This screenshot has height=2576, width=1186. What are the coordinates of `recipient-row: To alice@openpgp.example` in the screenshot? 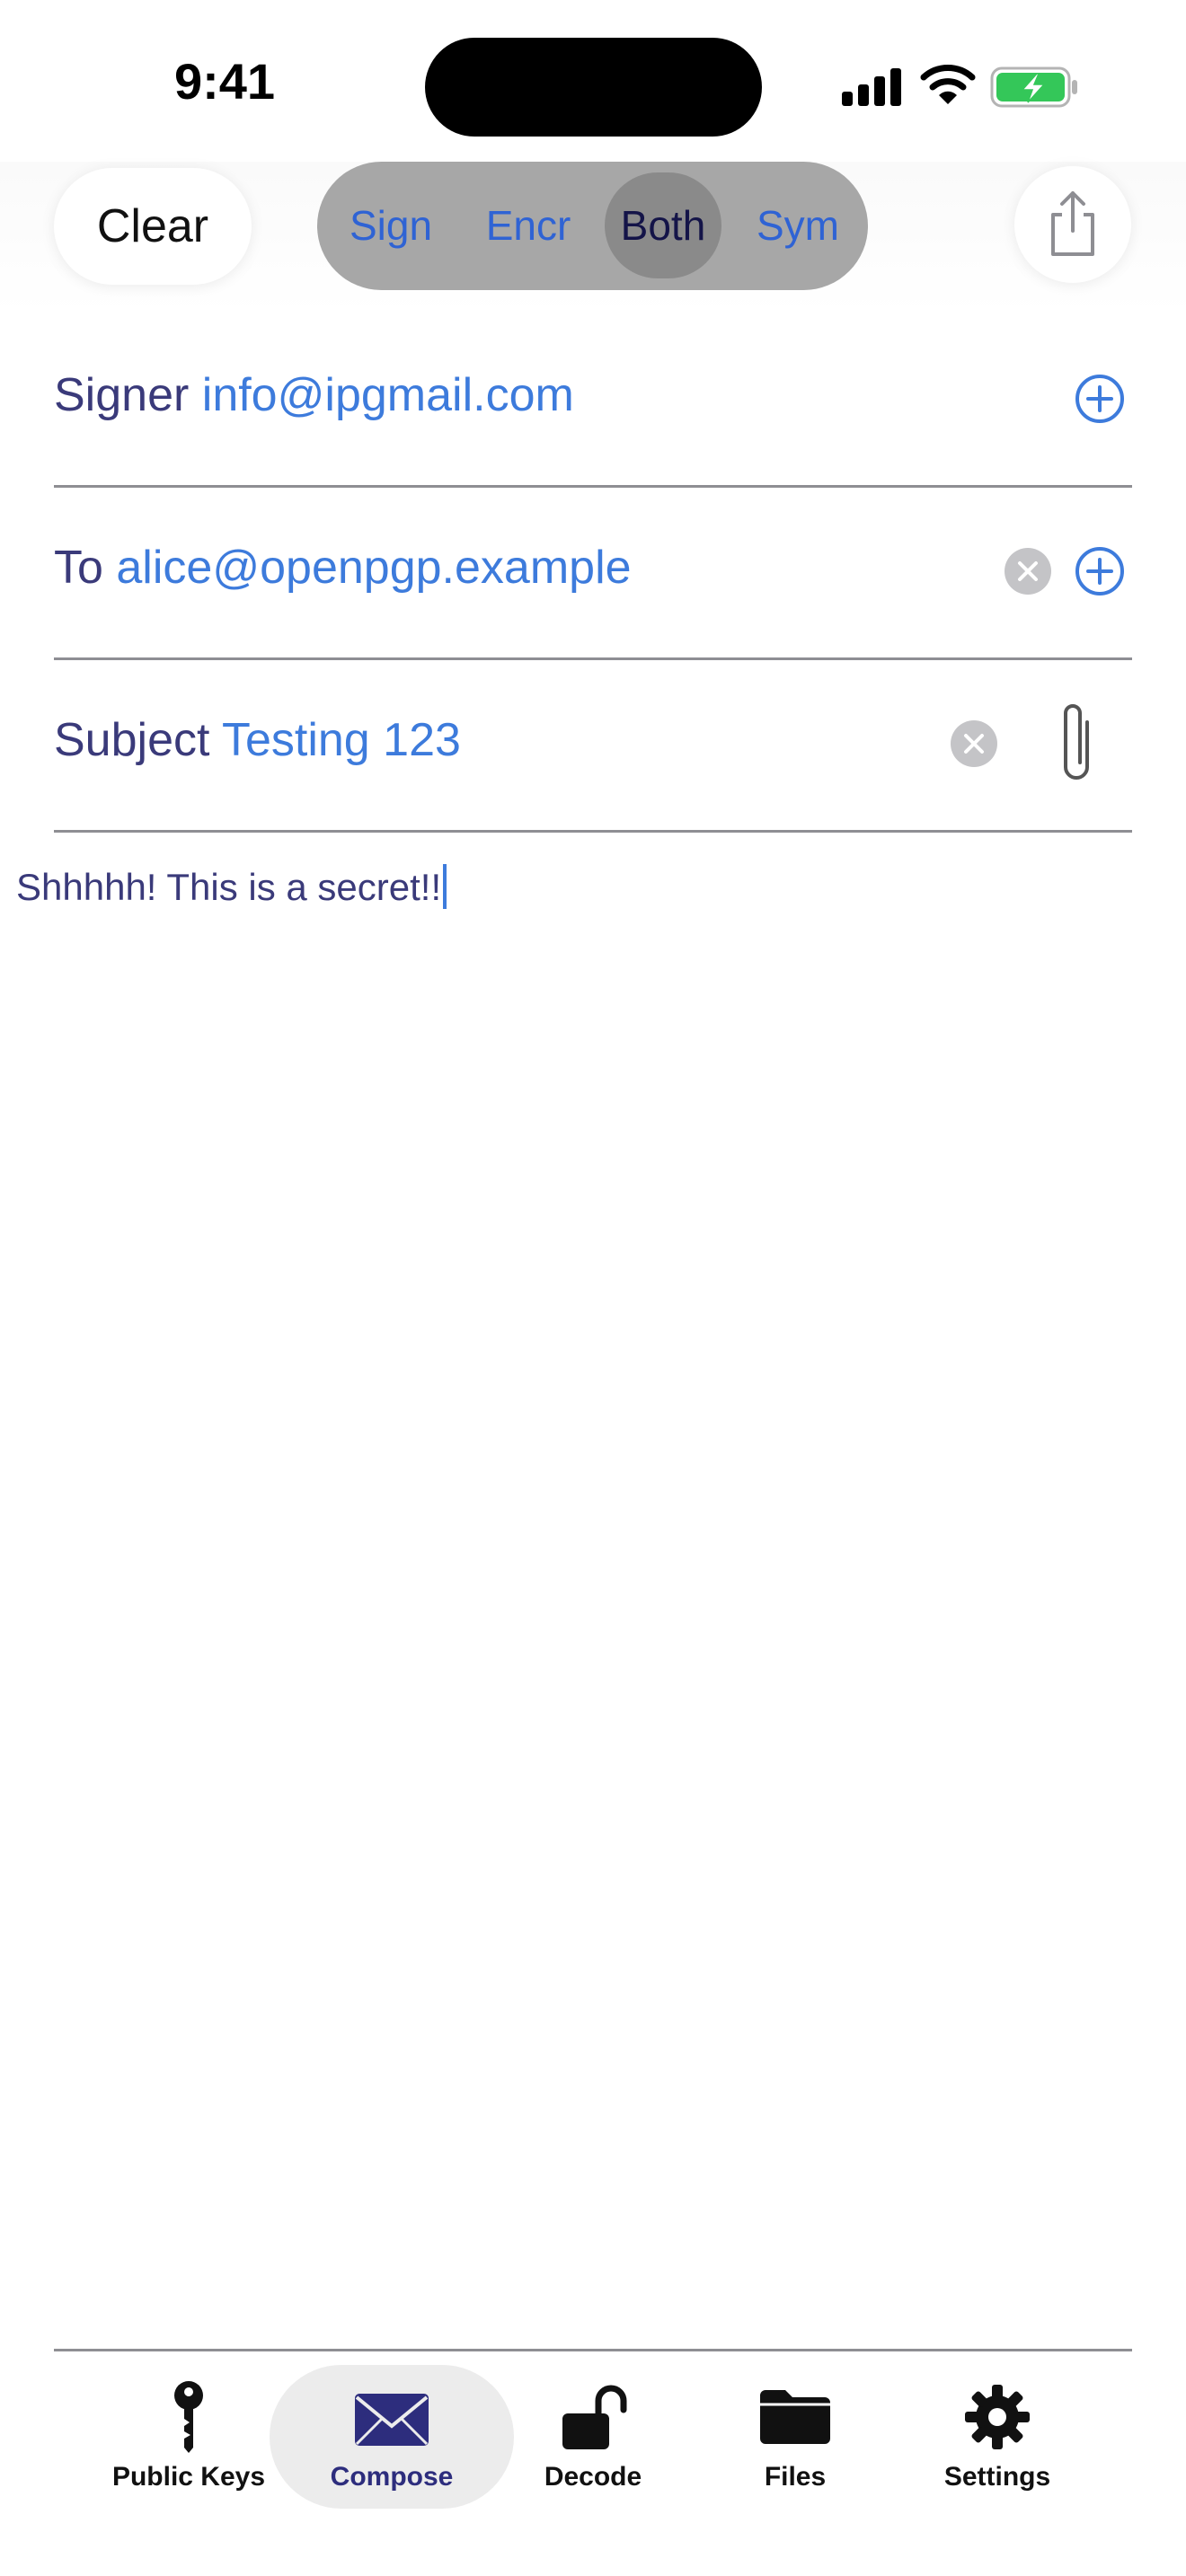 It's located at (593, 573).